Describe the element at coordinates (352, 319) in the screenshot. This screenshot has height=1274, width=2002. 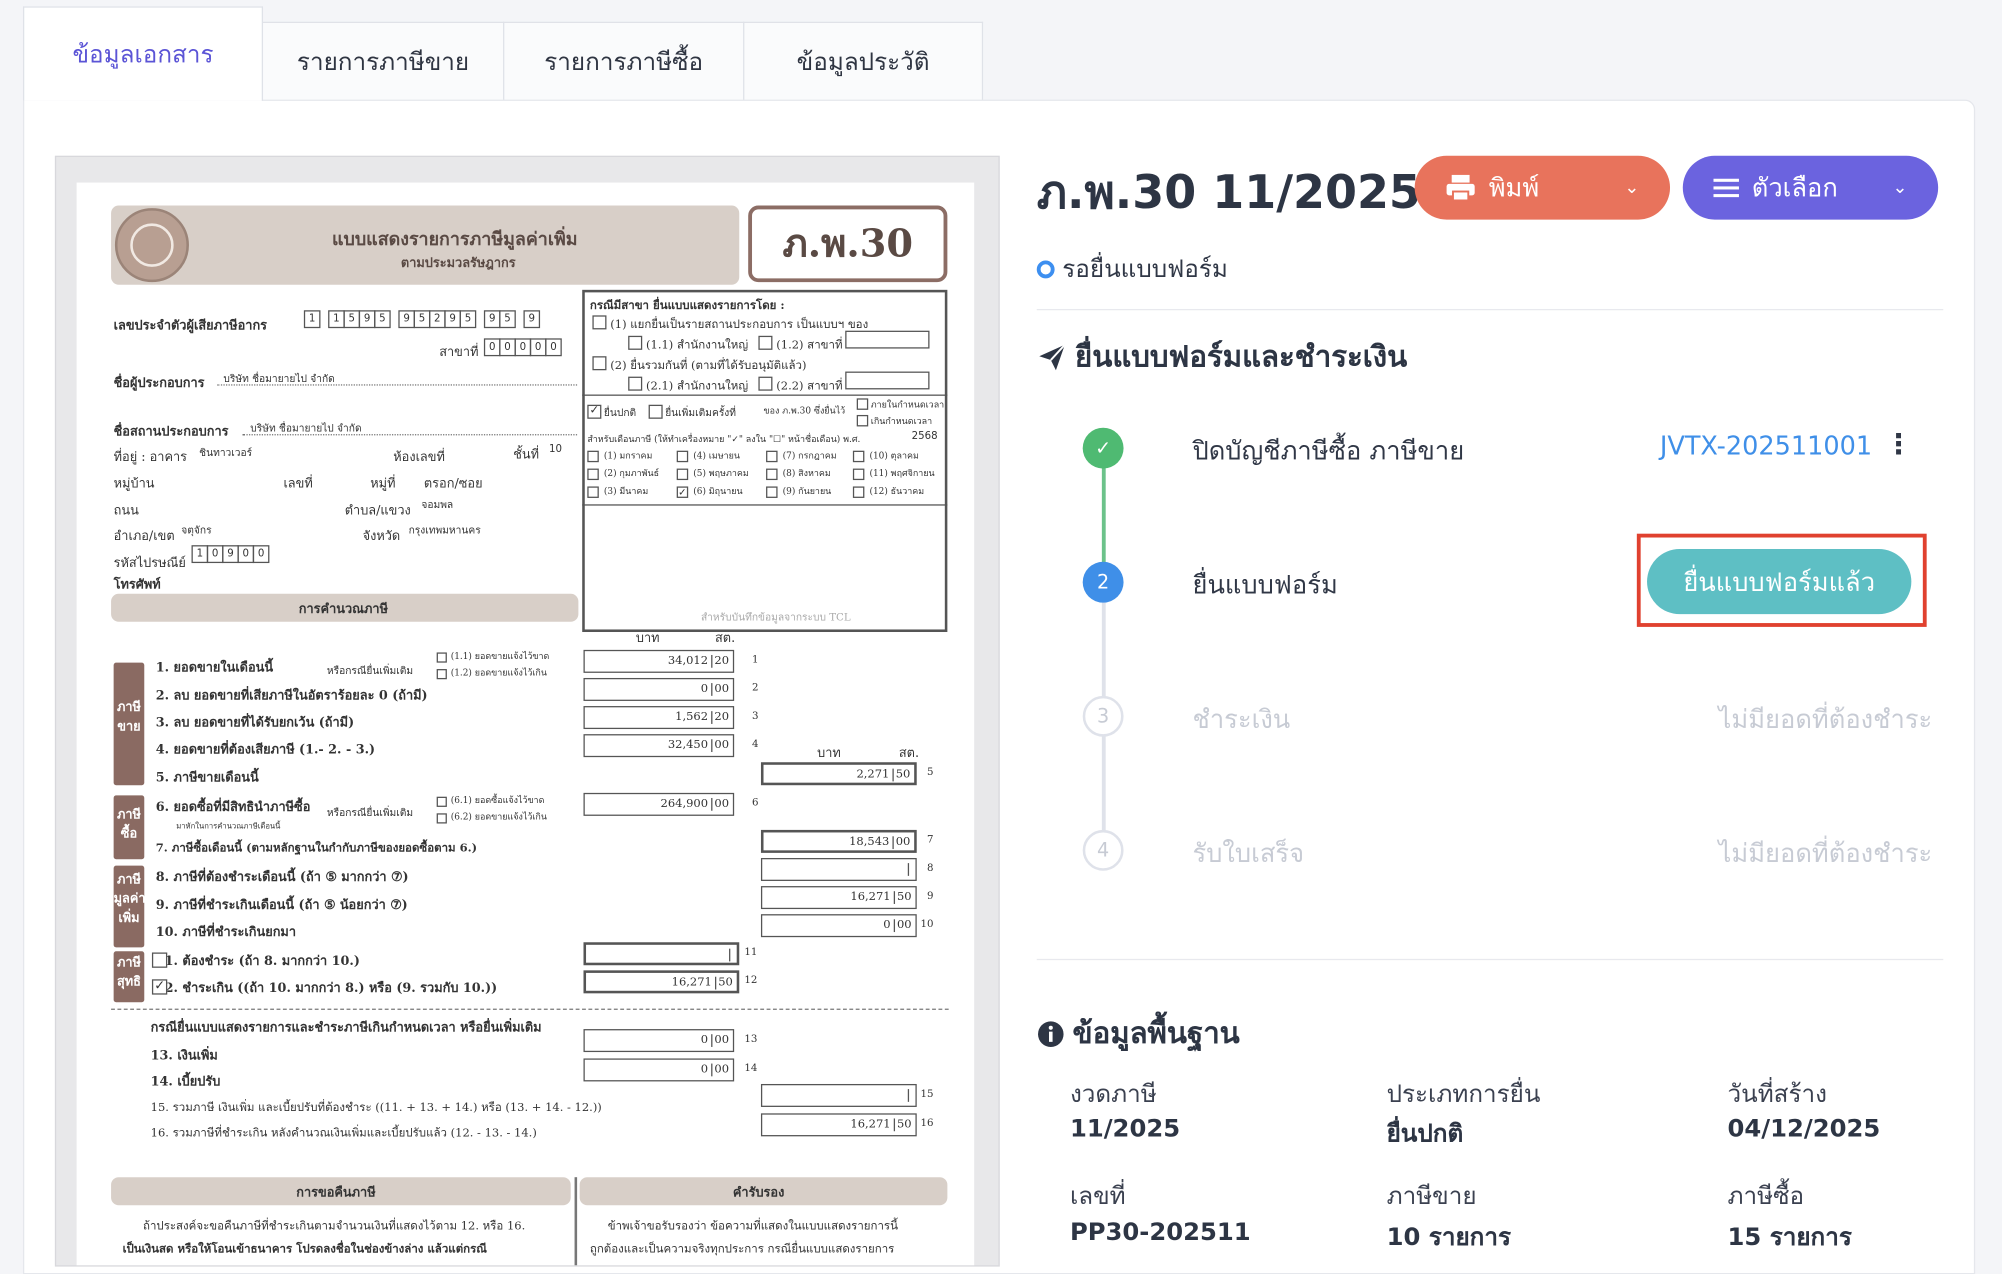
I see `taxid-digit: 5` at that location.